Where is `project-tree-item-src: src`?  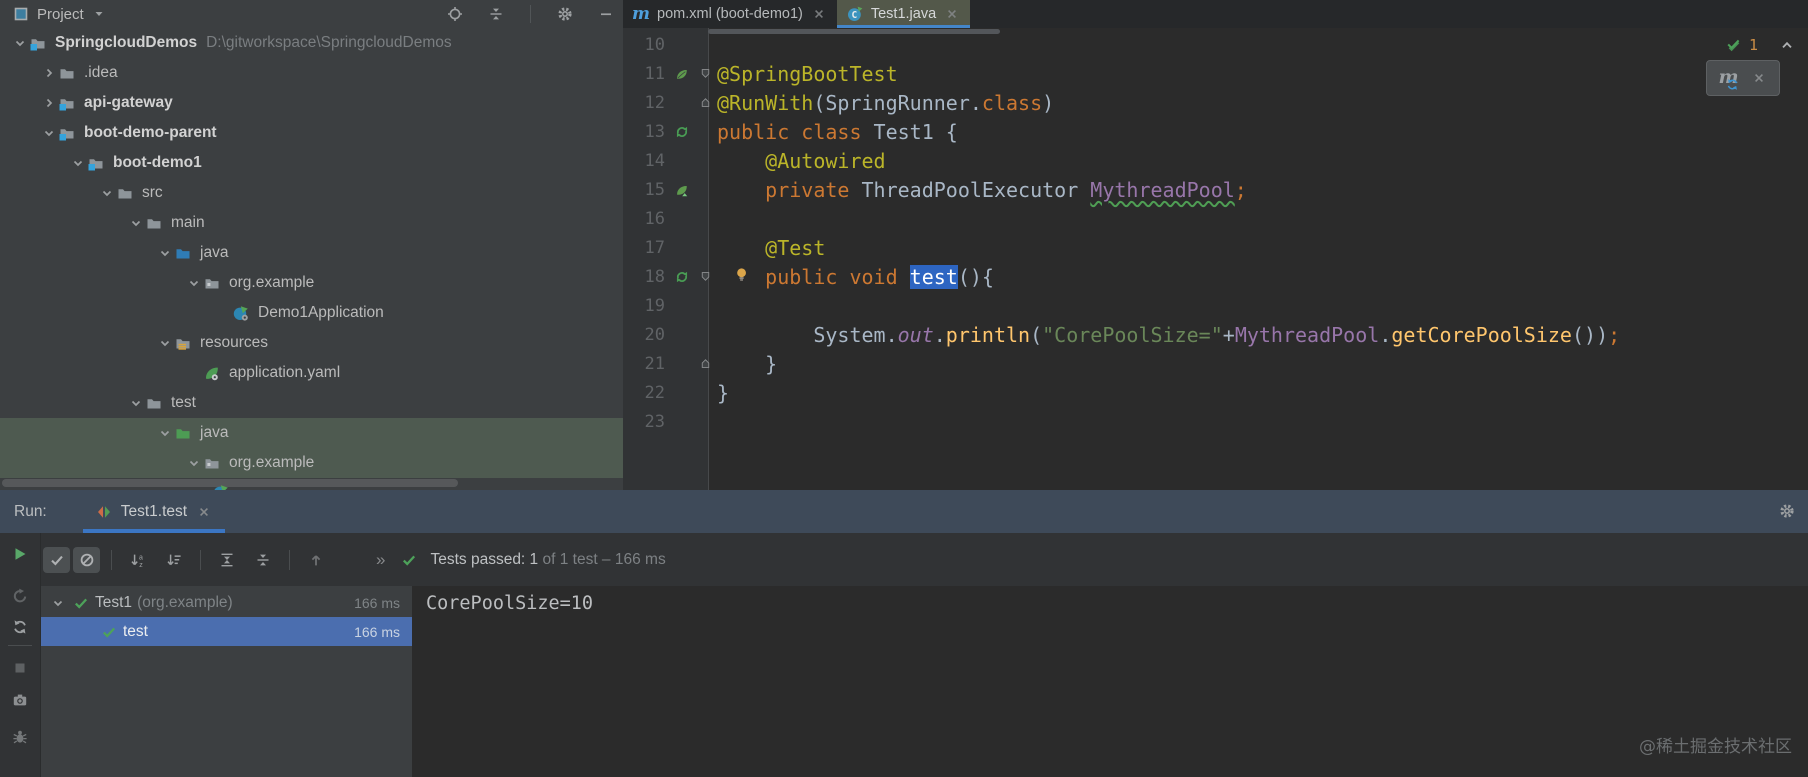 project-tree-item-src: src is located at coordinates (311, 193).